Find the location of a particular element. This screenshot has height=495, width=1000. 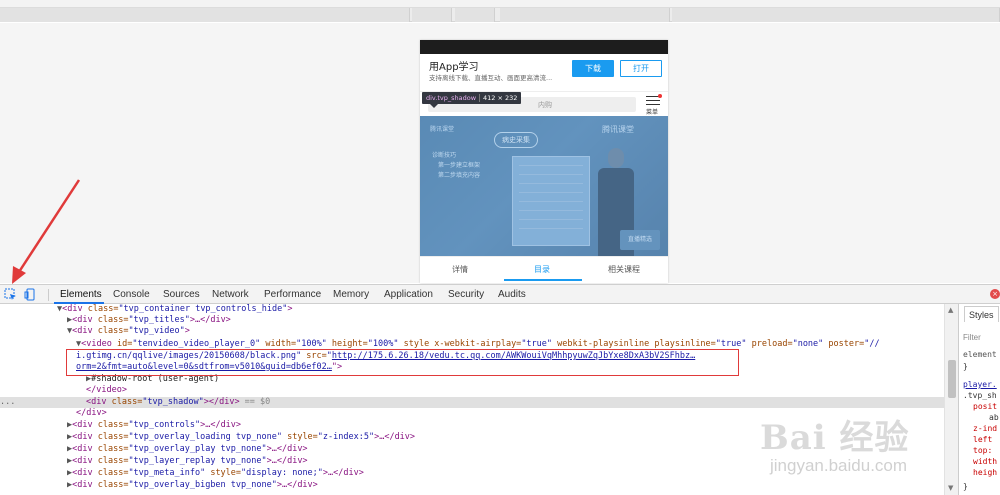

tab-styles: Styles is located at coordinates (981, 314).